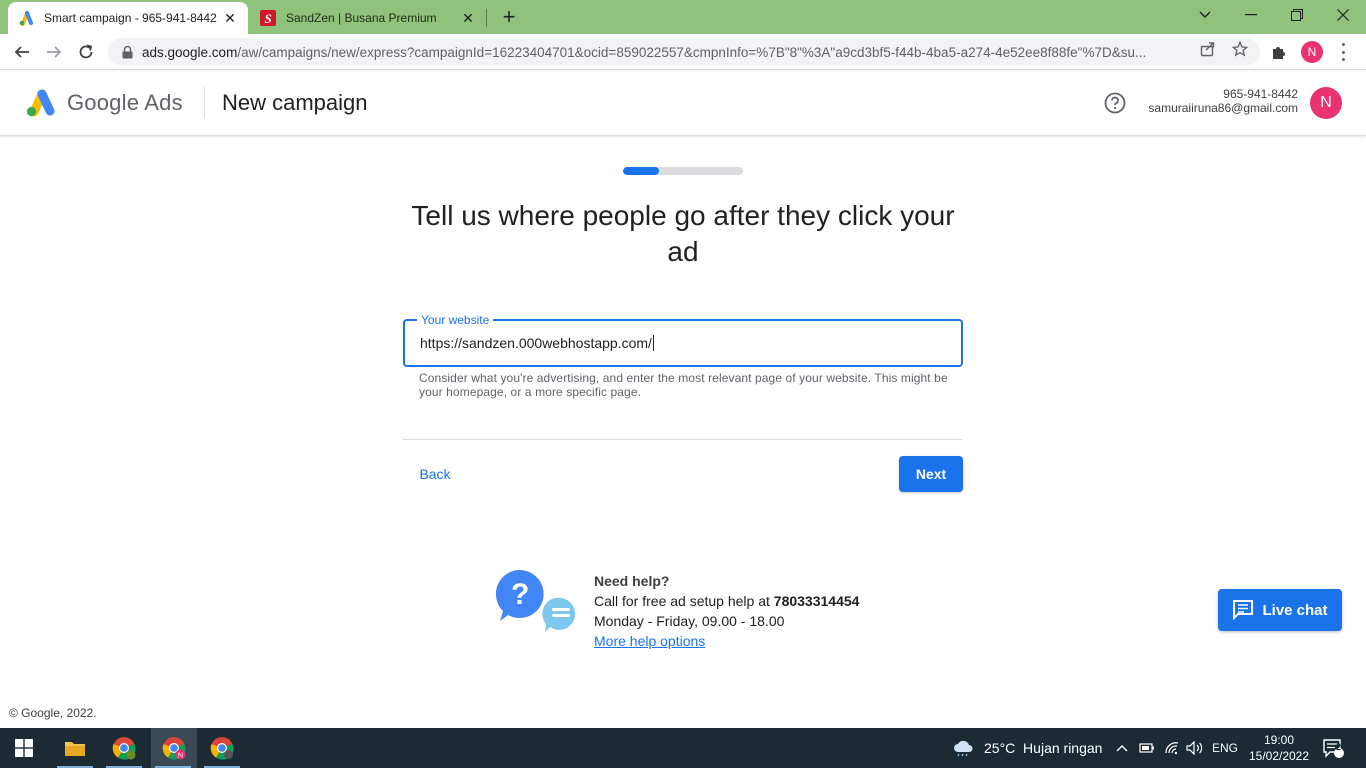 The height and width of the screenshot is (768, 1366). I want to click on tab-sandzen: S SandZen | Busana Premium ✕, so click(368, 18).